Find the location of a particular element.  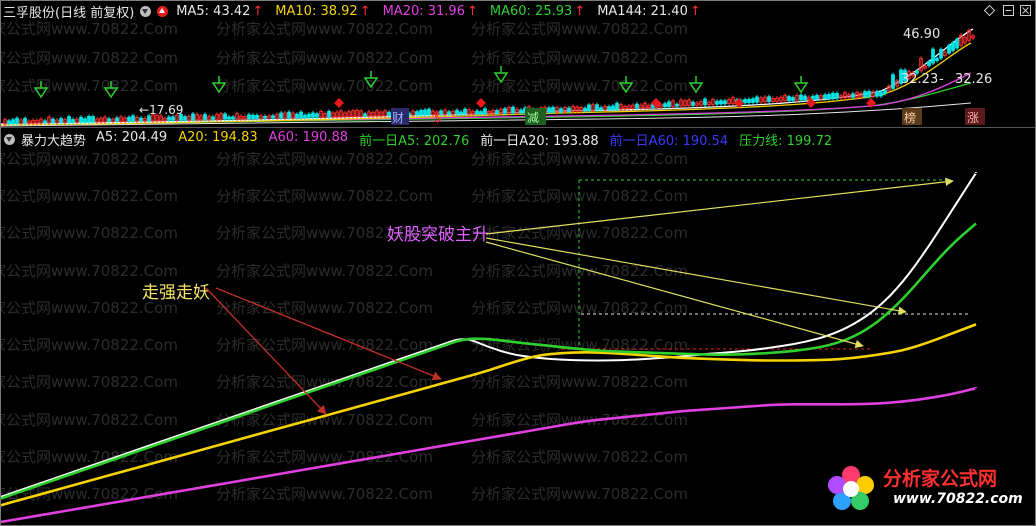

flower-logo-icon is located at coordinates (851, 488).